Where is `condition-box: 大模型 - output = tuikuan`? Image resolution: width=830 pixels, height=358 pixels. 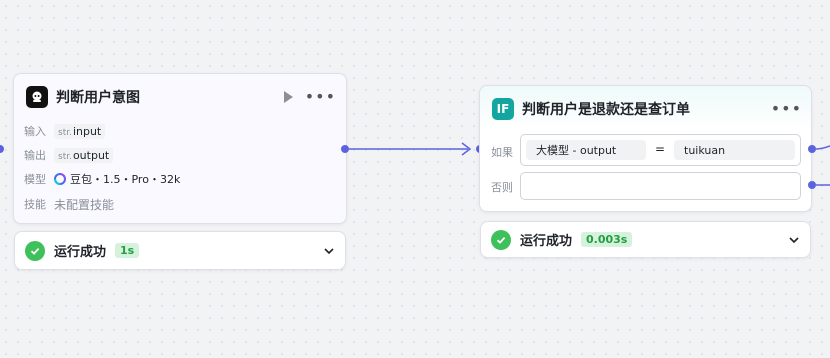
condition-box: 大模型 - output = tuikuan is located at coordinates (660, 150).